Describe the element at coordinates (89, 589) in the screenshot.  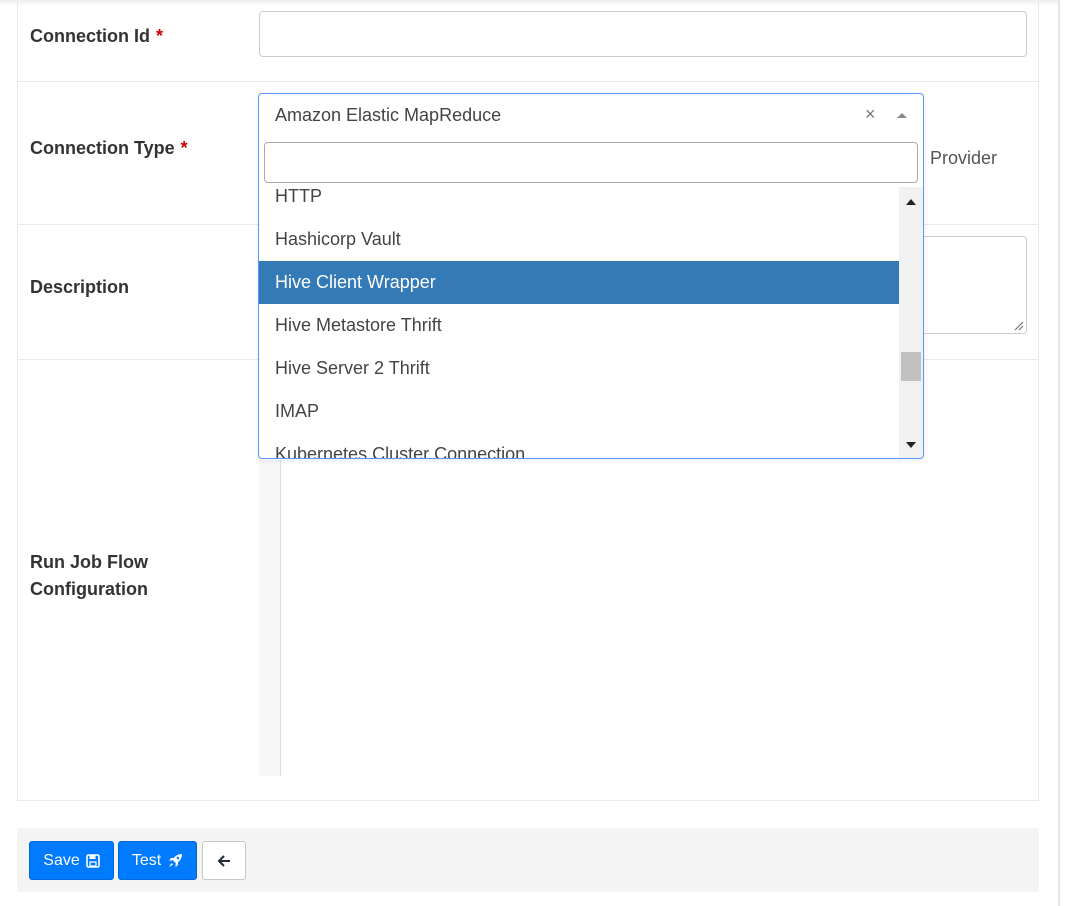
I see `run-job-flow-label-line2: Configuration` at that location.